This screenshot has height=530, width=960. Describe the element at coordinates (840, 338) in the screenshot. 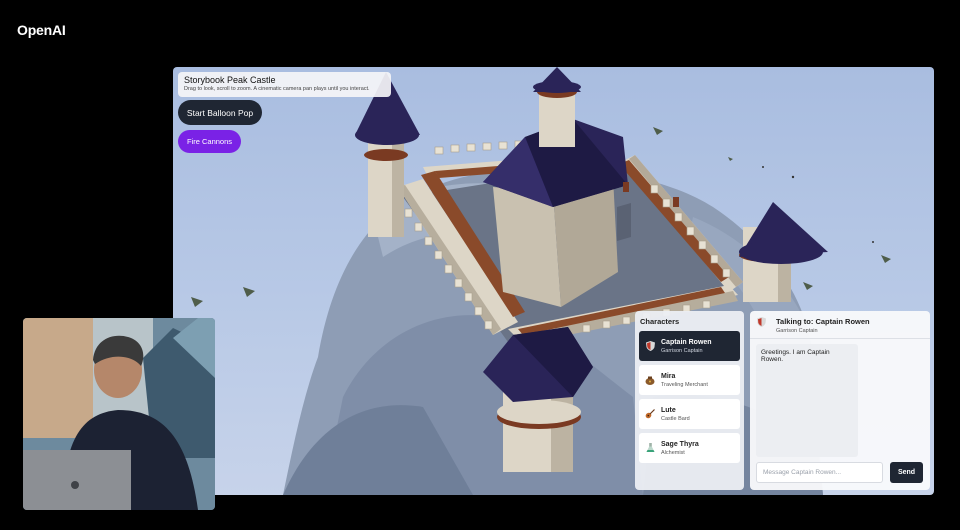

I see `chat-divider` at that location.